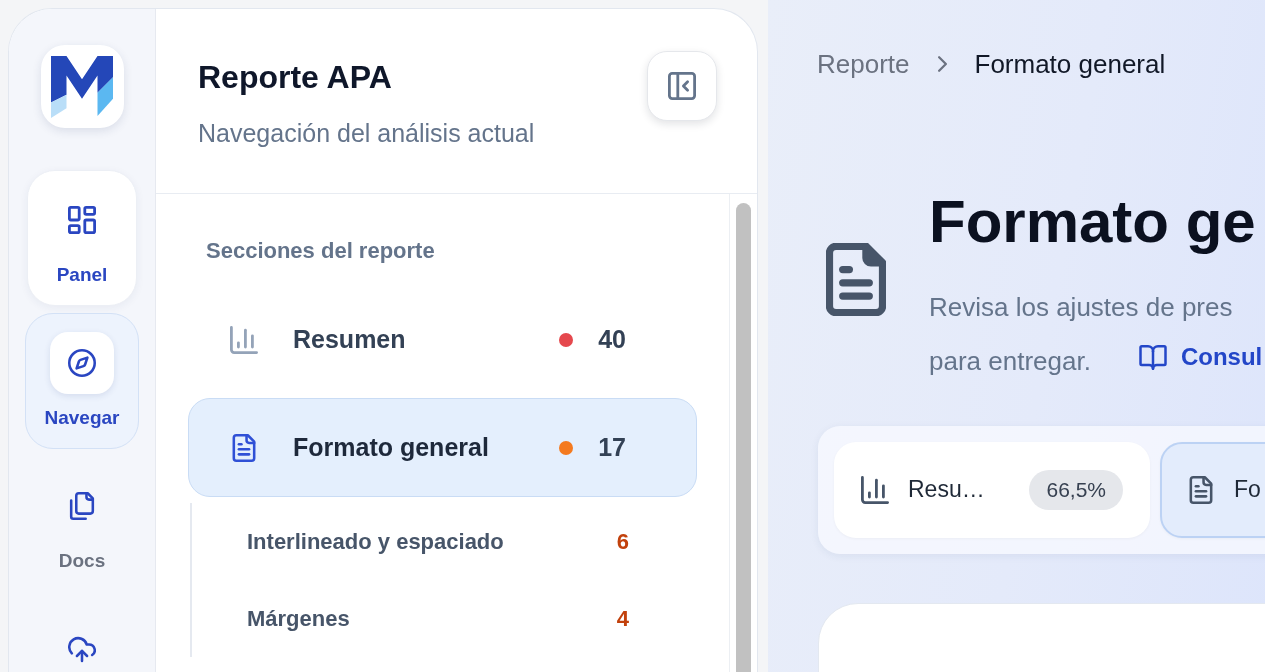 The width and height of the screenshot is (1265, 672). I want to click on scrollbar-thumb, so click(743, 437).